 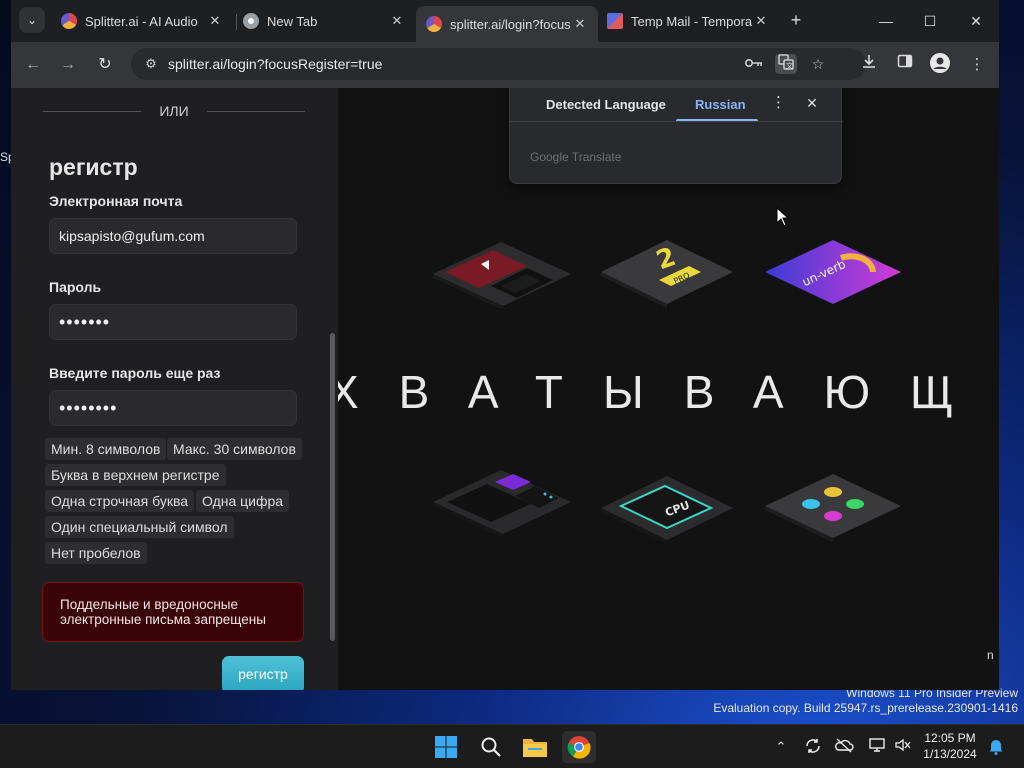 What do you see at coordinates (676, 121) in the screenshot?
I see `popup-divider` at bounding box center [676, 121].